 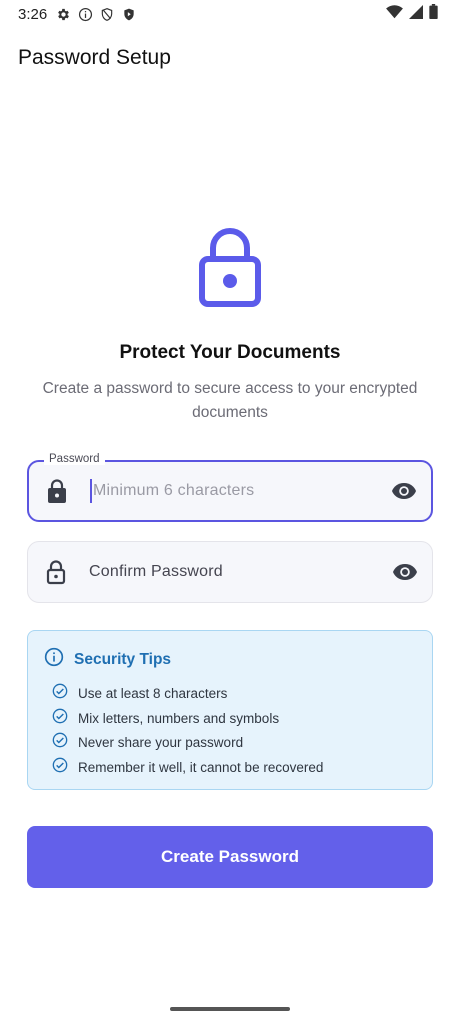 What do you see at coordinates (94, 57) in the screenshot?
I see `page-title: Password Setup` at bounding box center [94, 57].